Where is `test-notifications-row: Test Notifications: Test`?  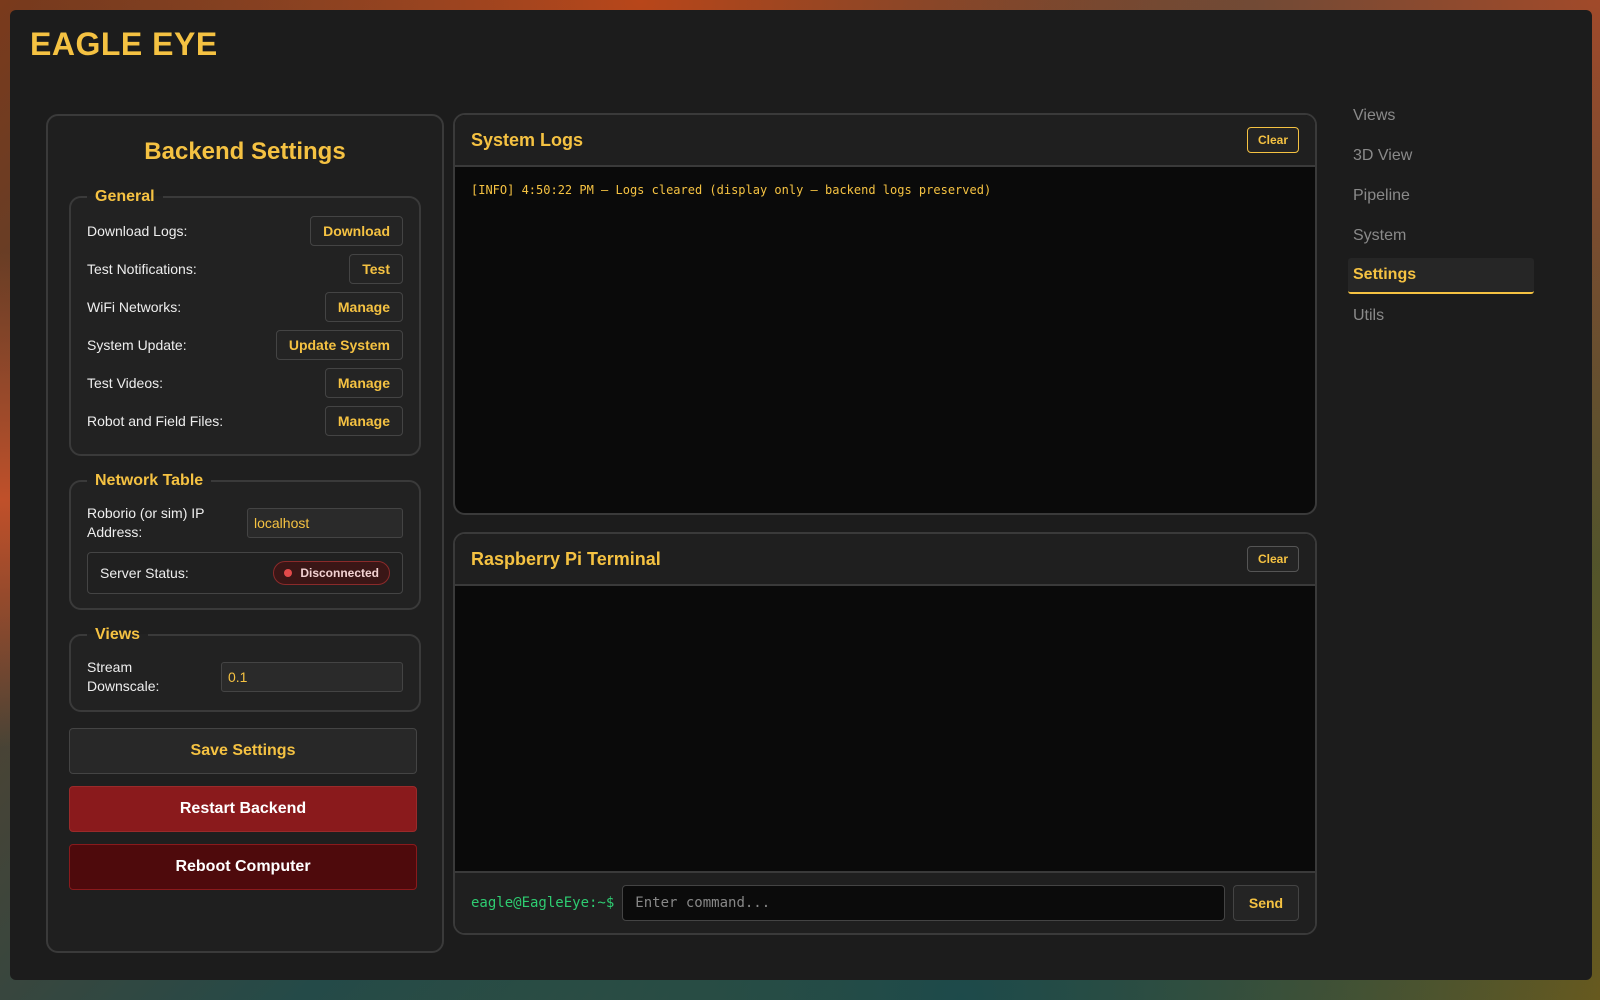
test-notifications-row: Test Notifications: Test is located at coordinates (245, 269).